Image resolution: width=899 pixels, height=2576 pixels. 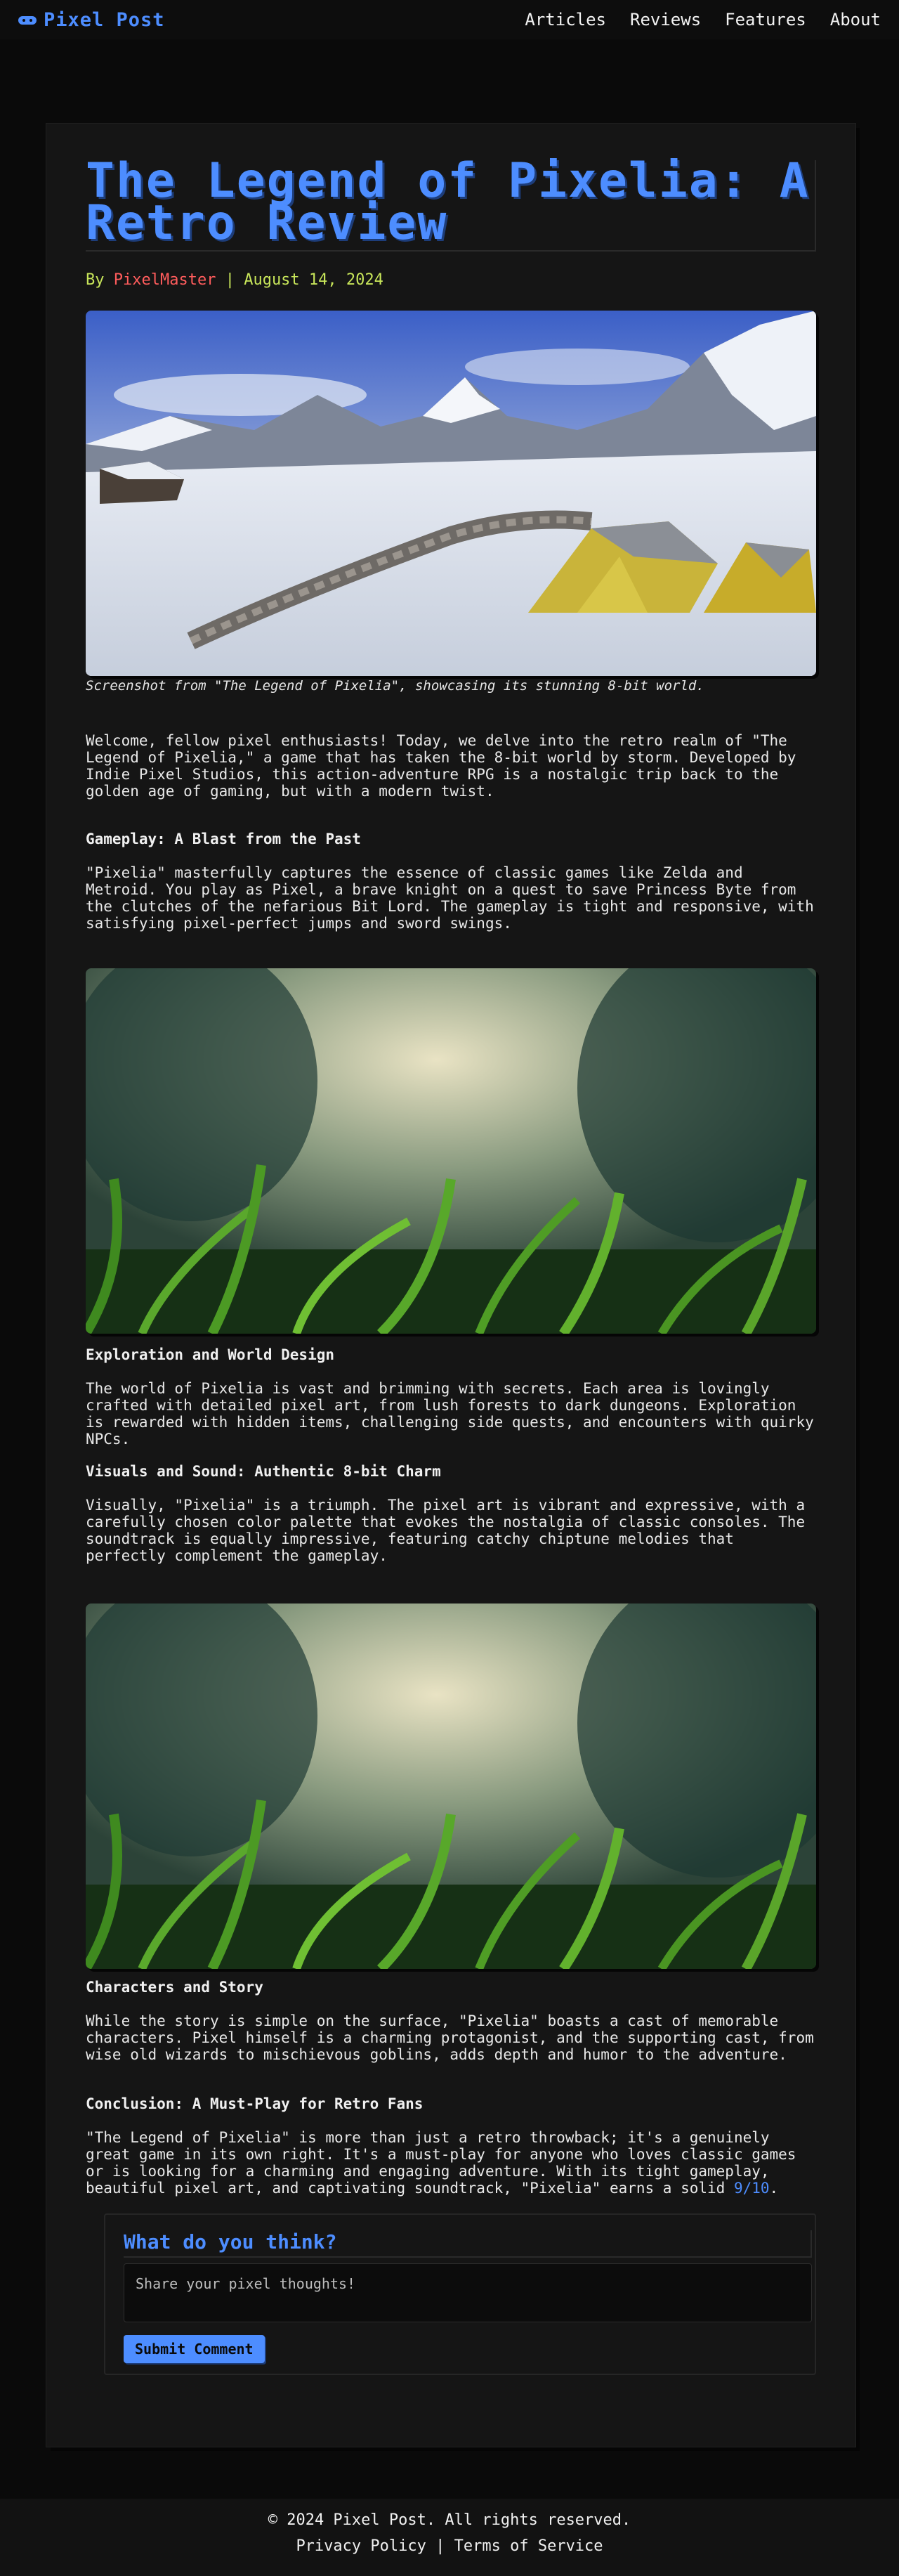 What do you see at coordinates (752, 2188) in the screenshot?
I see `review-score: 9/10` at bounding box center [752, 2188].